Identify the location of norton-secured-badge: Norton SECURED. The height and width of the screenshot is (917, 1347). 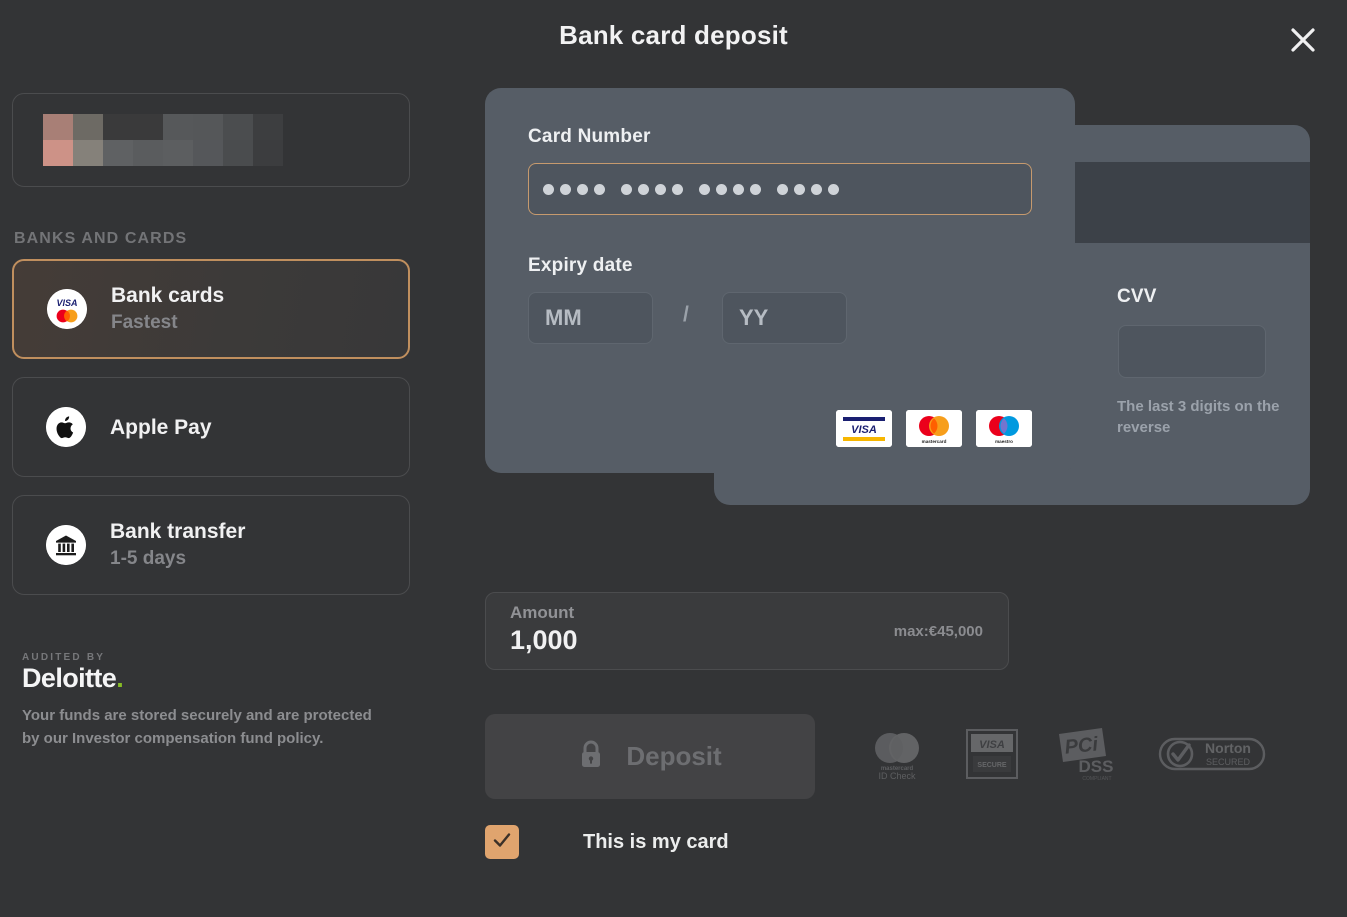
(1212, 756).